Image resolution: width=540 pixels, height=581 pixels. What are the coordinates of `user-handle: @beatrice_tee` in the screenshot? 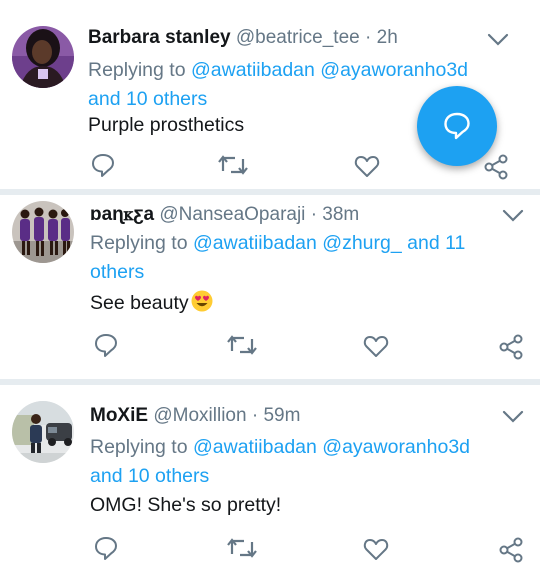 It's located at (298, 37).